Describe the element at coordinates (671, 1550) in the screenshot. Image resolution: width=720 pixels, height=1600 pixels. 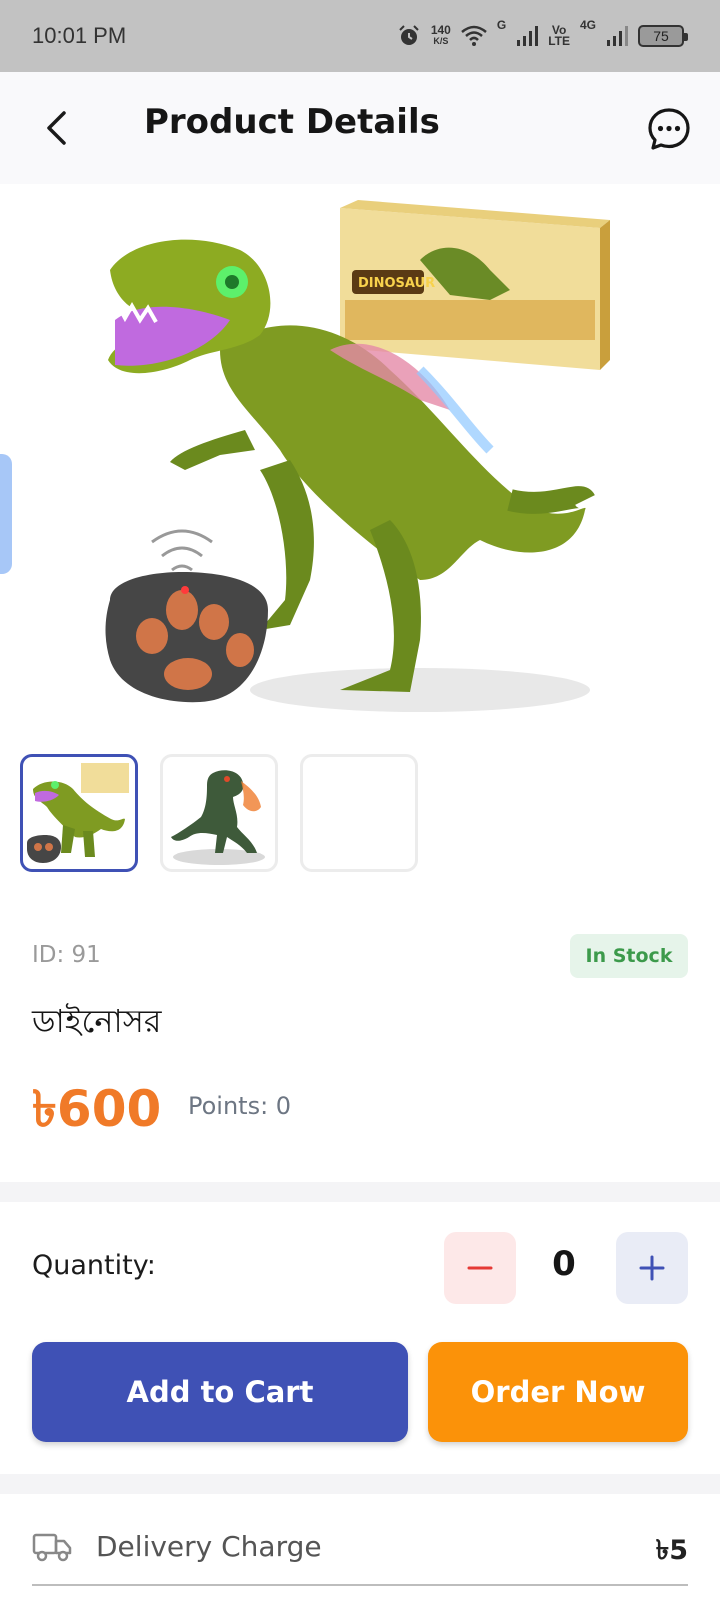
I see `delivery-charge-value: ৳5` at that location.